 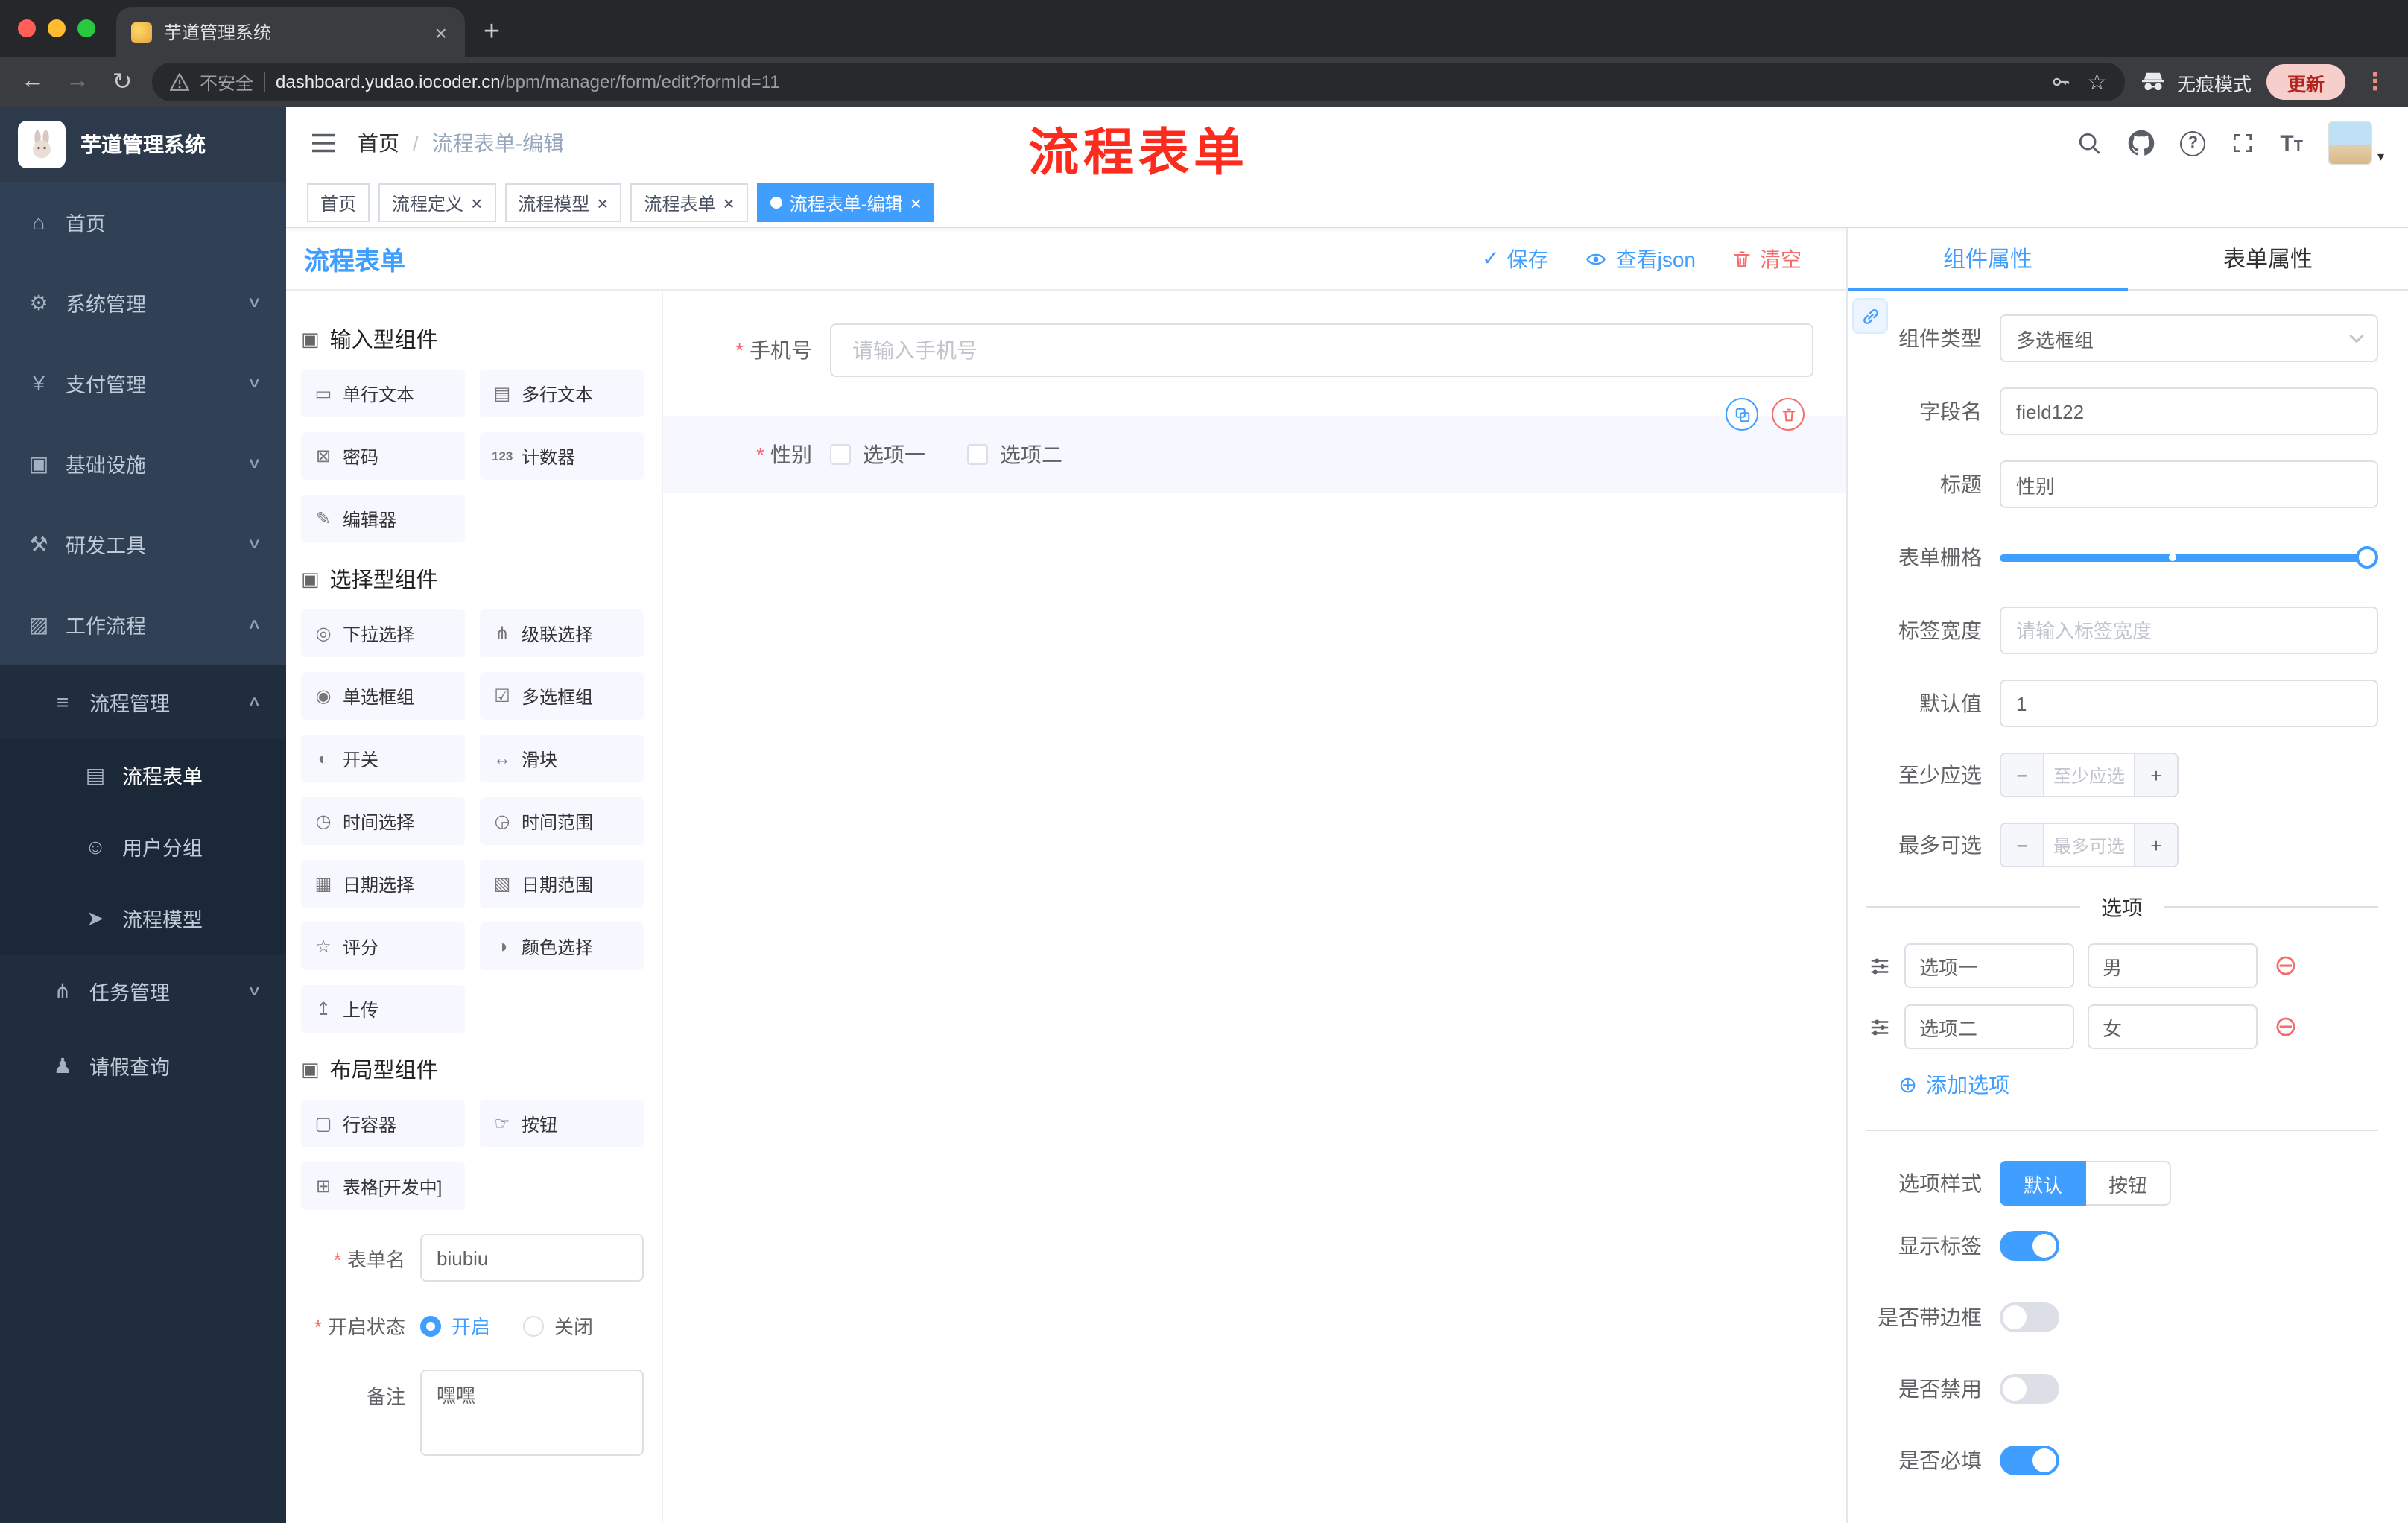 What do you see at coordinates (143, 918) in the screenshot?
I see `sidebar-item-process-model: ➤ 流程模型` at bounding box center [143, 918].